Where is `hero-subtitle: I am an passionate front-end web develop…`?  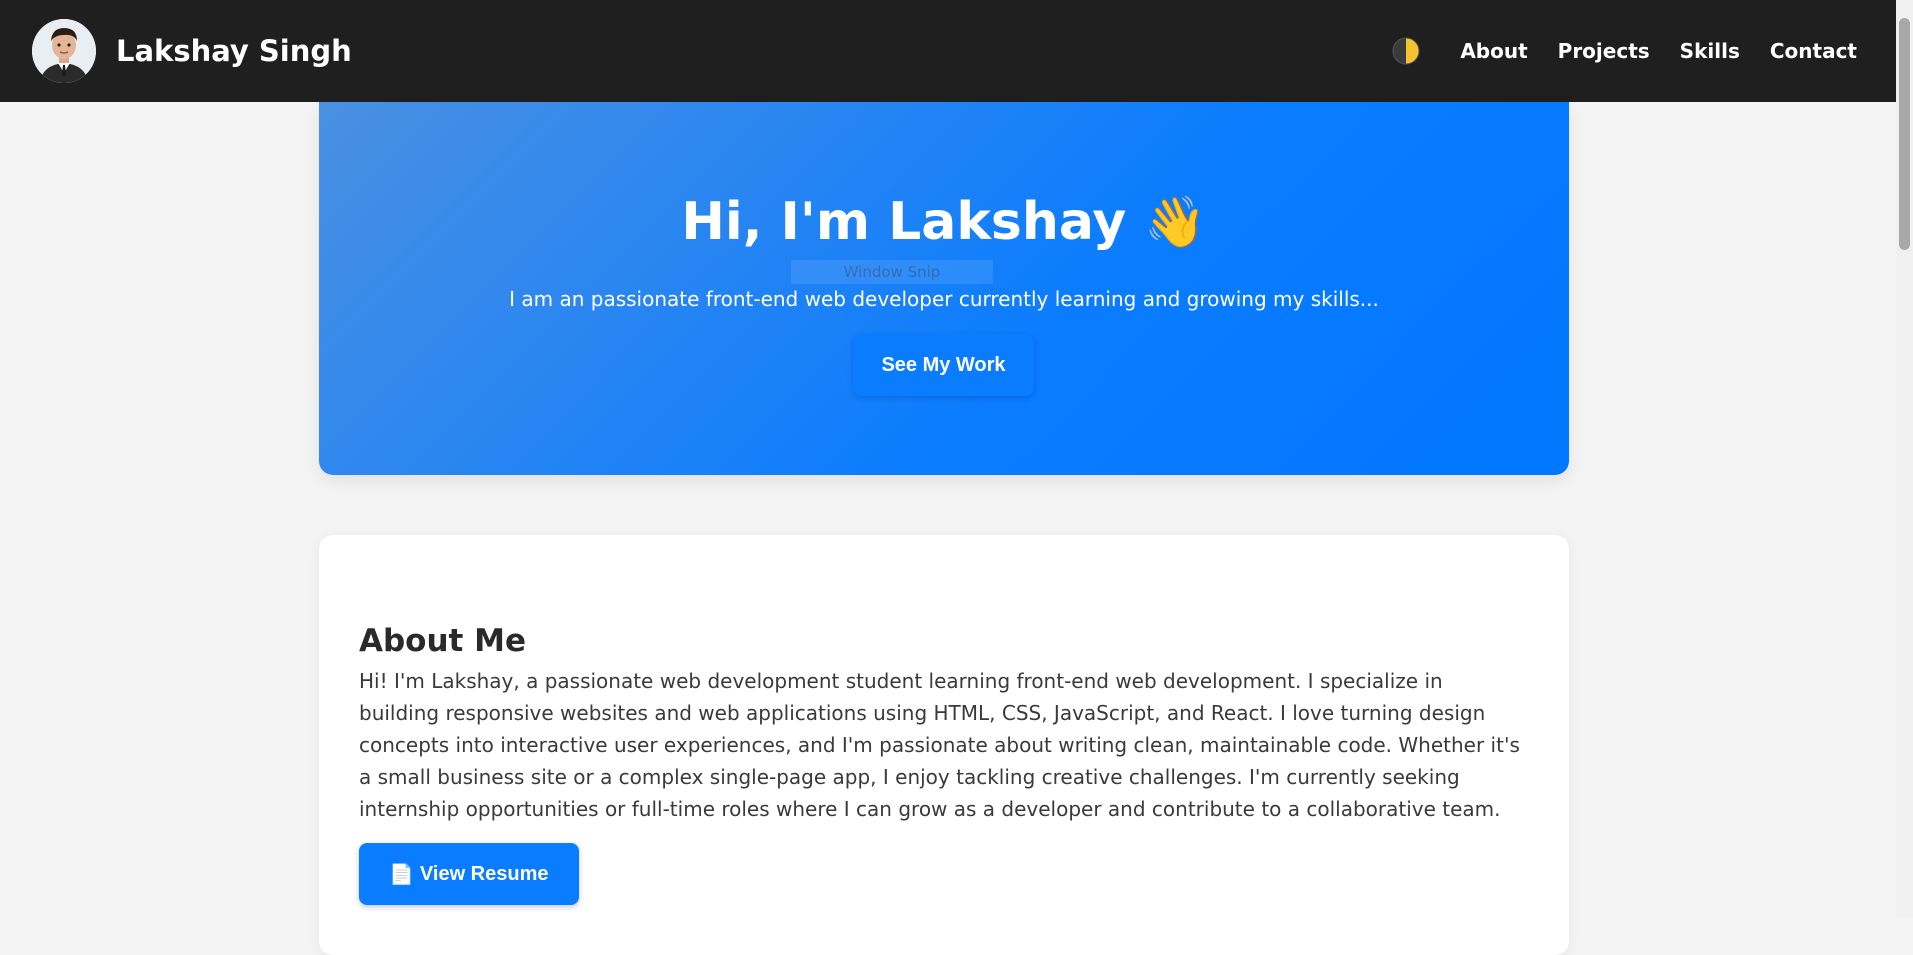
hero-subtitle: I am an passionate front-end web develop… is located at coordinates (944, 299).